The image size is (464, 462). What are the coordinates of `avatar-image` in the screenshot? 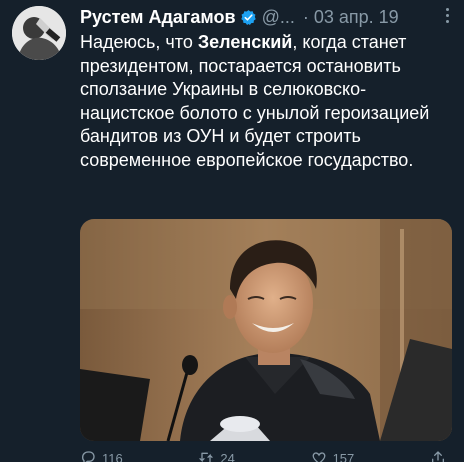 It's located at (39, 33).